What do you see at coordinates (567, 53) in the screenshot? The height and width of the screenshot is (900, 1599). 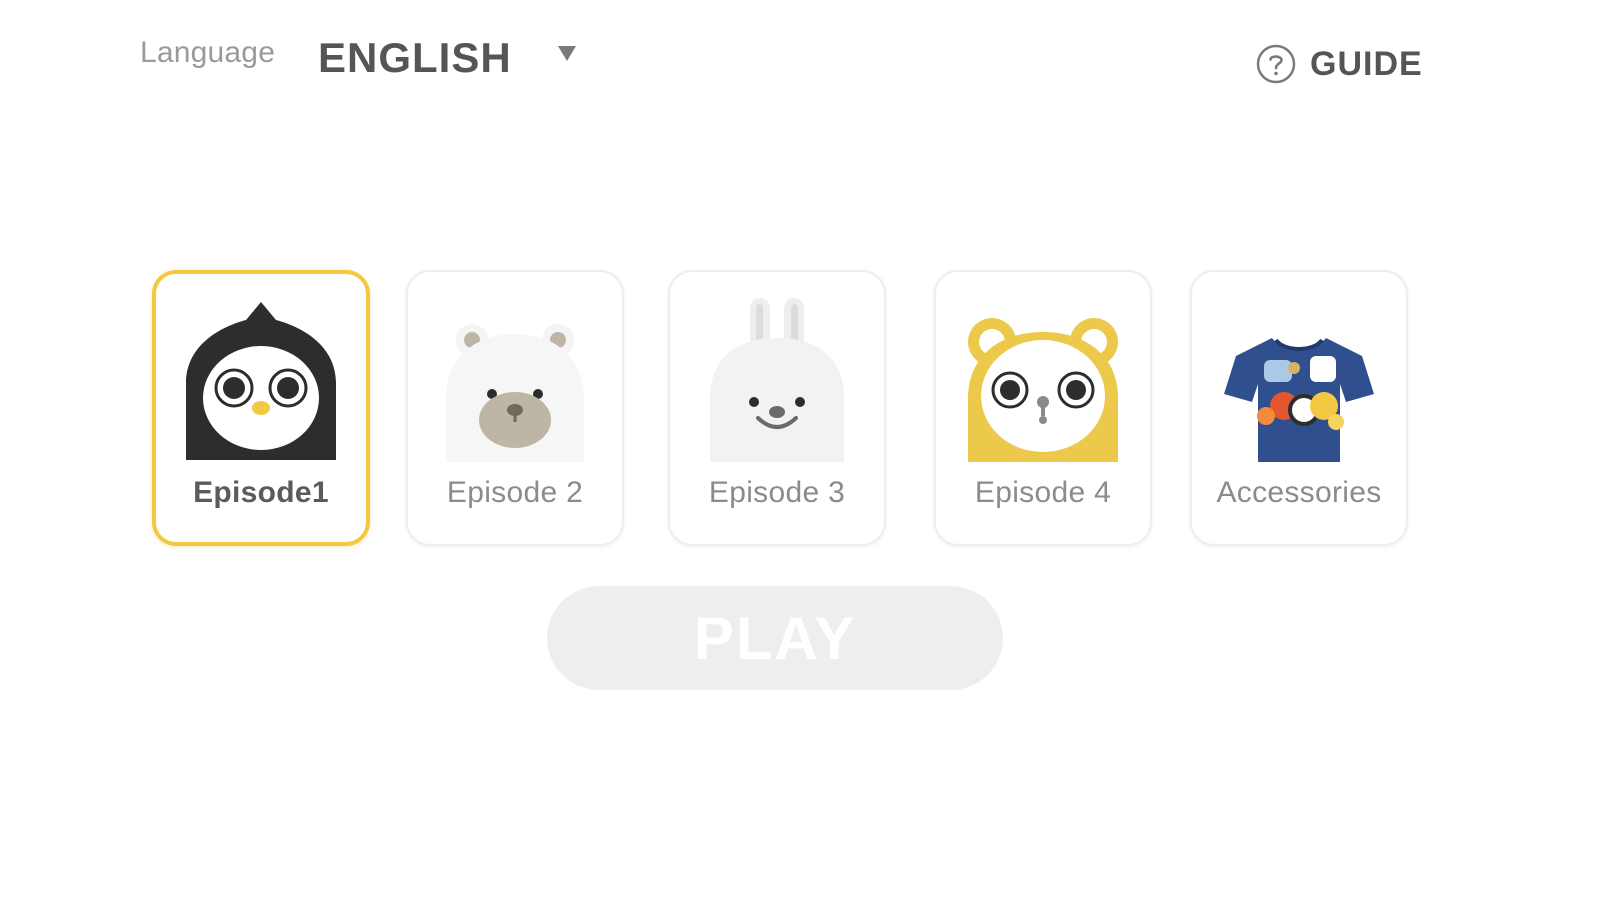 I see `chevron-down-icon` at bounding box center [567, 53].